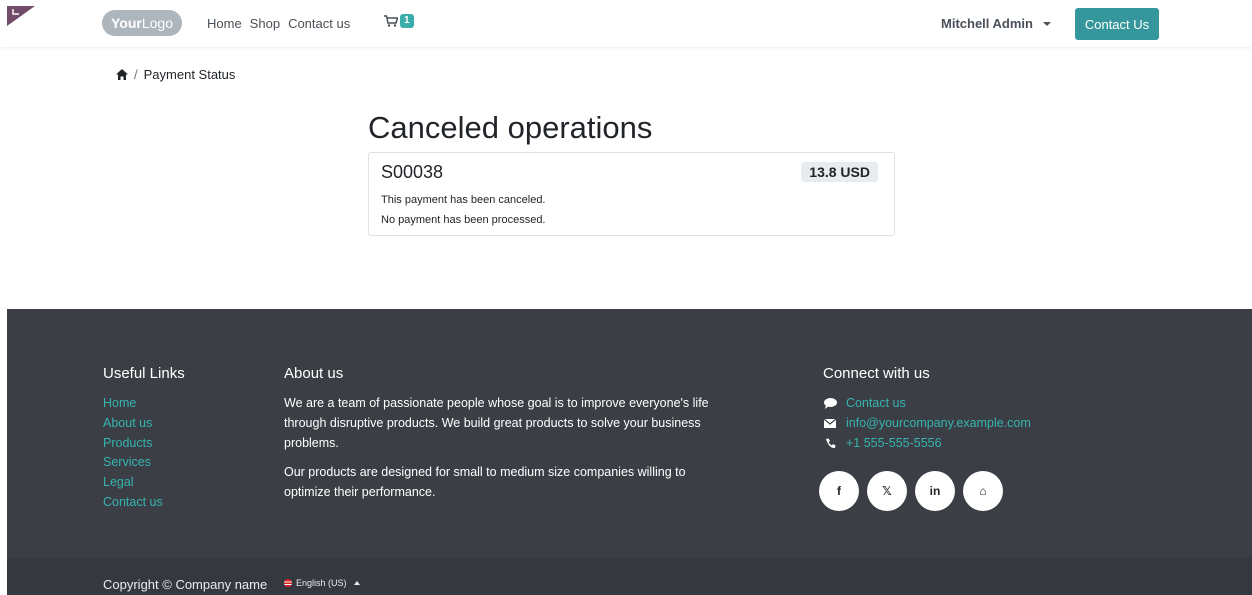  I want to click on language-label: English (US), so click(321, 583).